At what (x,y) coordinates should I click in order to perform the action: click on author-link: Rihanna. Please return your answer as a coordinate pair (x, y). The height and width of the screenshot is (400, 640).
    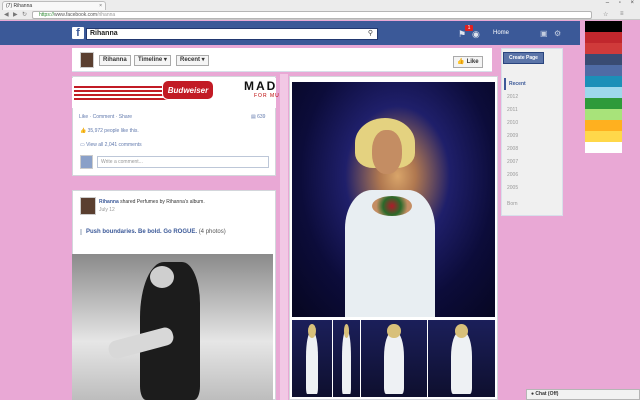
    Looking at the image, I should click on (109, 202).